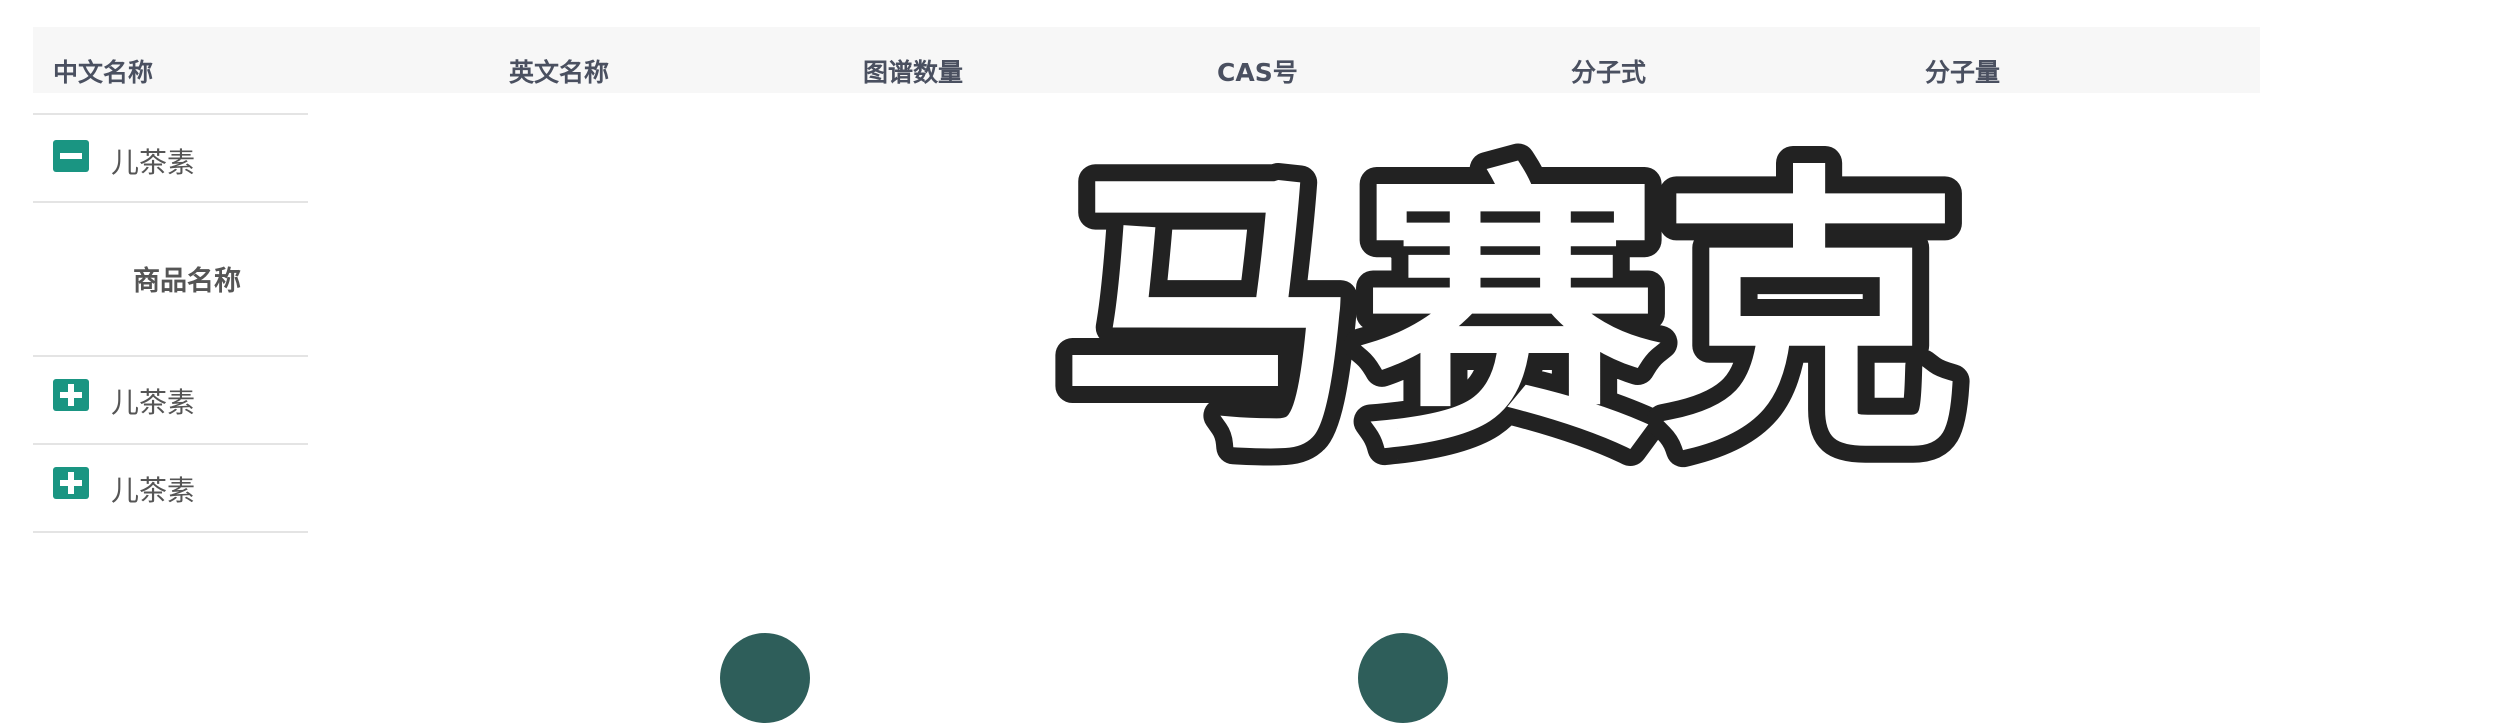 The height and width of the screenshot is (723, 2506). I want to click on header-spectrum-count: 图谱数量, so click(913, 72).